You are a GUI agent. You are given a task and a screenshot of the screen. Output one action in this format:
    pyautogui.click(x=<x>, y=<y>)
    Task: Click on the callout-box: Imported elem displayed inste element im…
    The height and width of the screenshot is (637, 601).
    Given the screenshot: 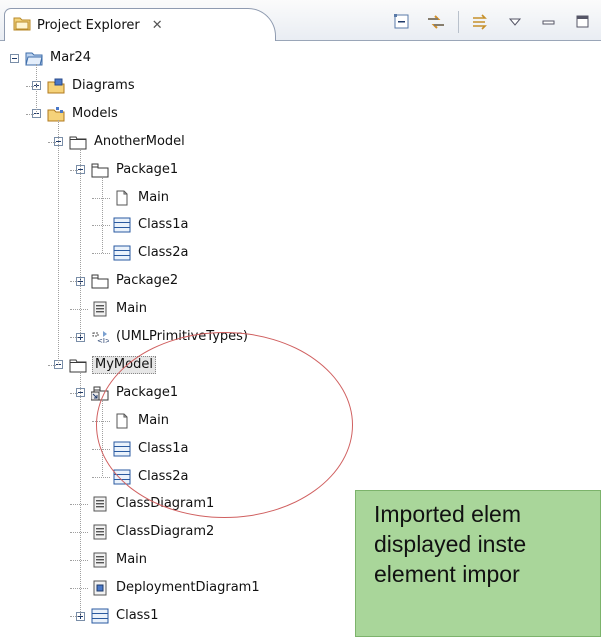 What is the action you would take?
    pyautogui.click(x=478, y=563)
    